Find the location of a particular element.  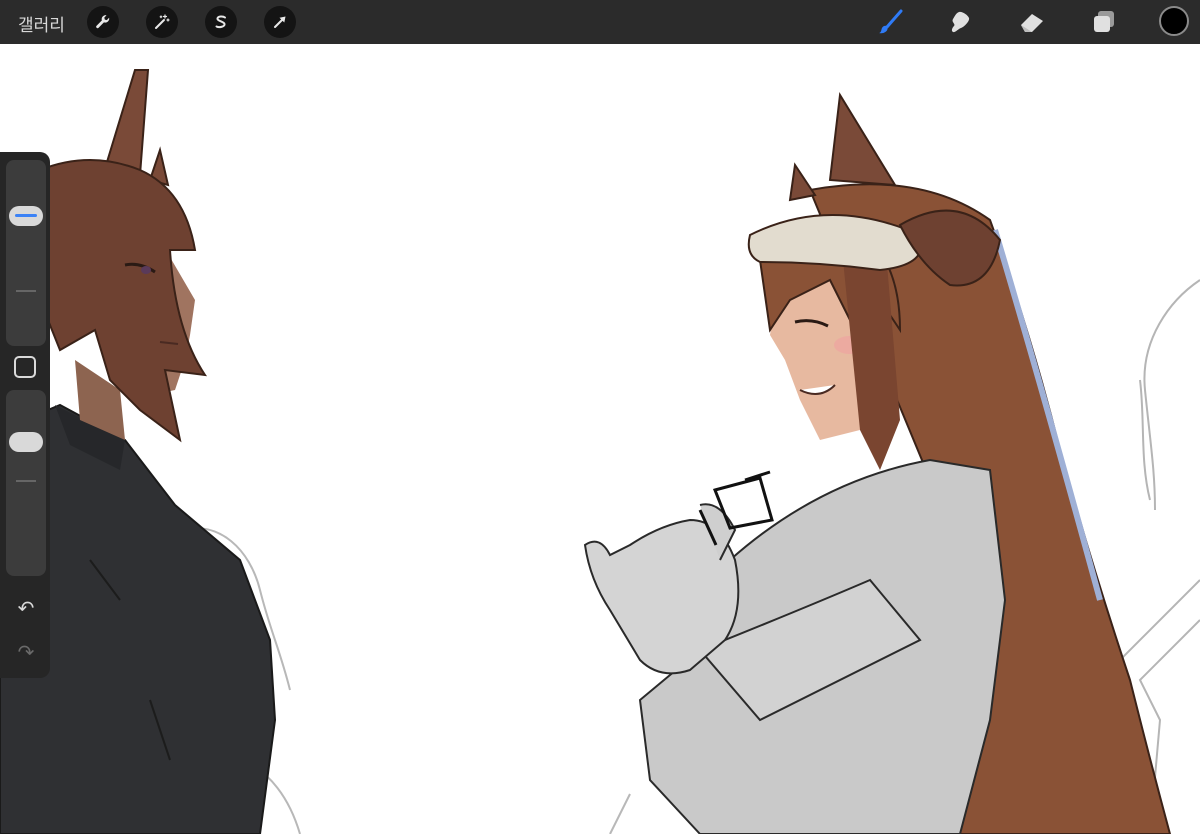

opacity-thumb is located at coordinates (26, 441).